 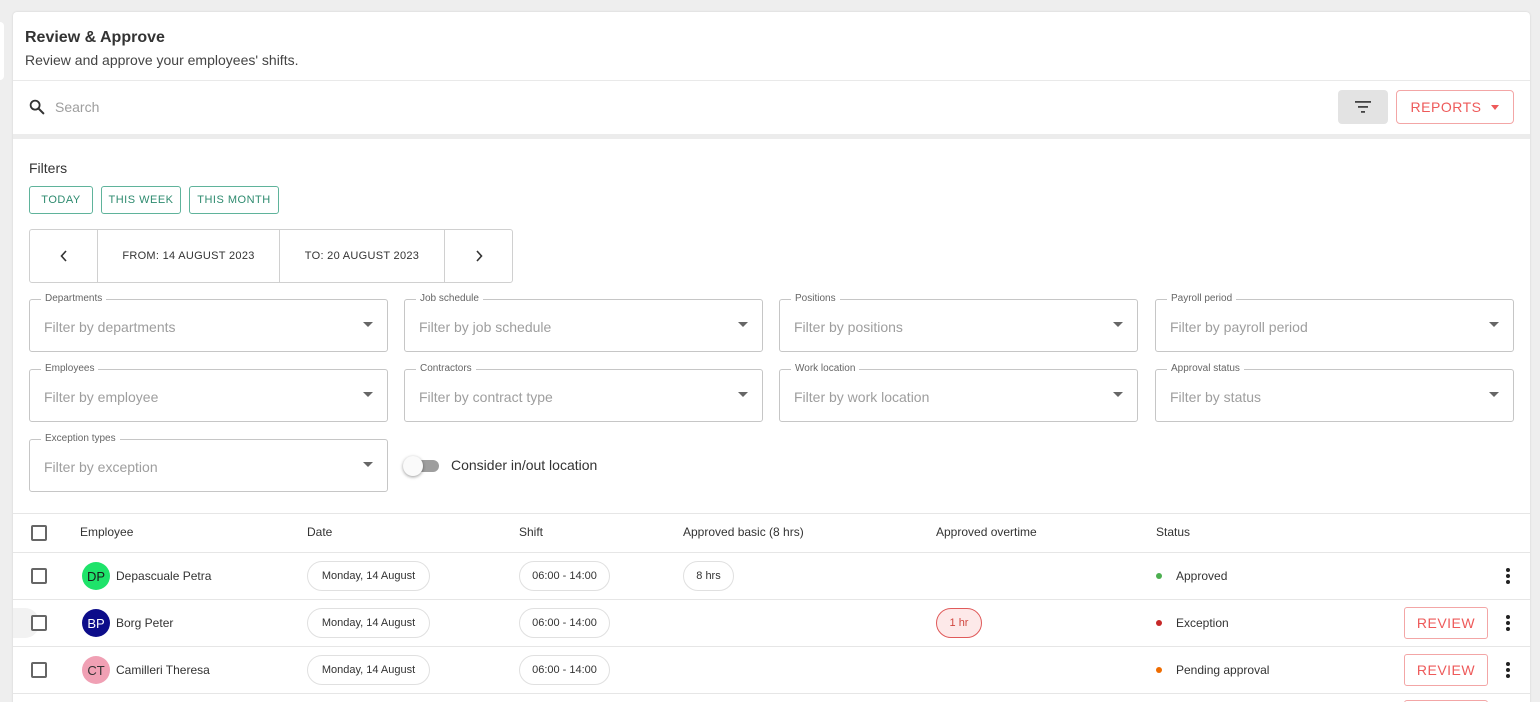 What do you see at coordinates (486, 397) in the screenshot?
I see `field-placeholder: Filter by contract type` at bounding box center [486, 397].